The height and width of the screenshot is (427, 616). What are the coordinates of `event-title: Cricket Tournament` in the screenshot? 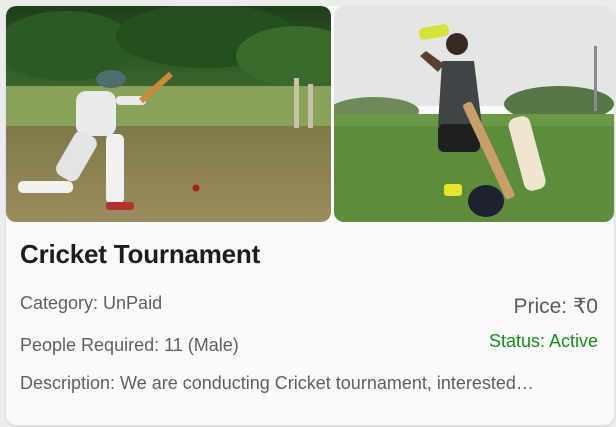 It's located at (140, 254).